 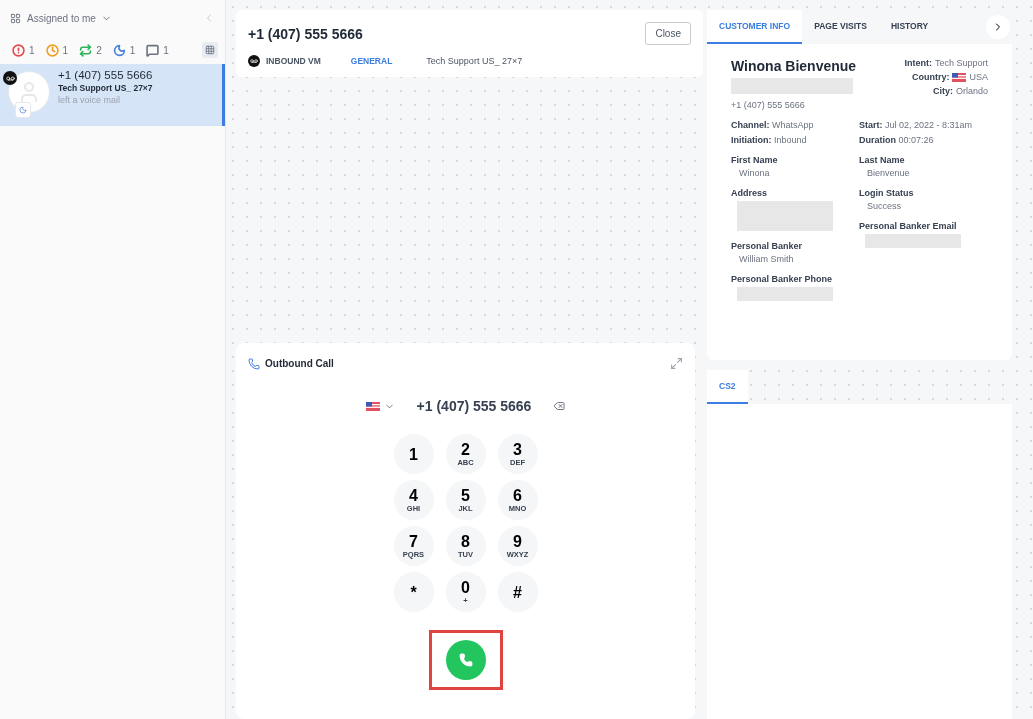 I want to click on customer-phone: +1 (407) 555 5666, so click(x=768, y=105).